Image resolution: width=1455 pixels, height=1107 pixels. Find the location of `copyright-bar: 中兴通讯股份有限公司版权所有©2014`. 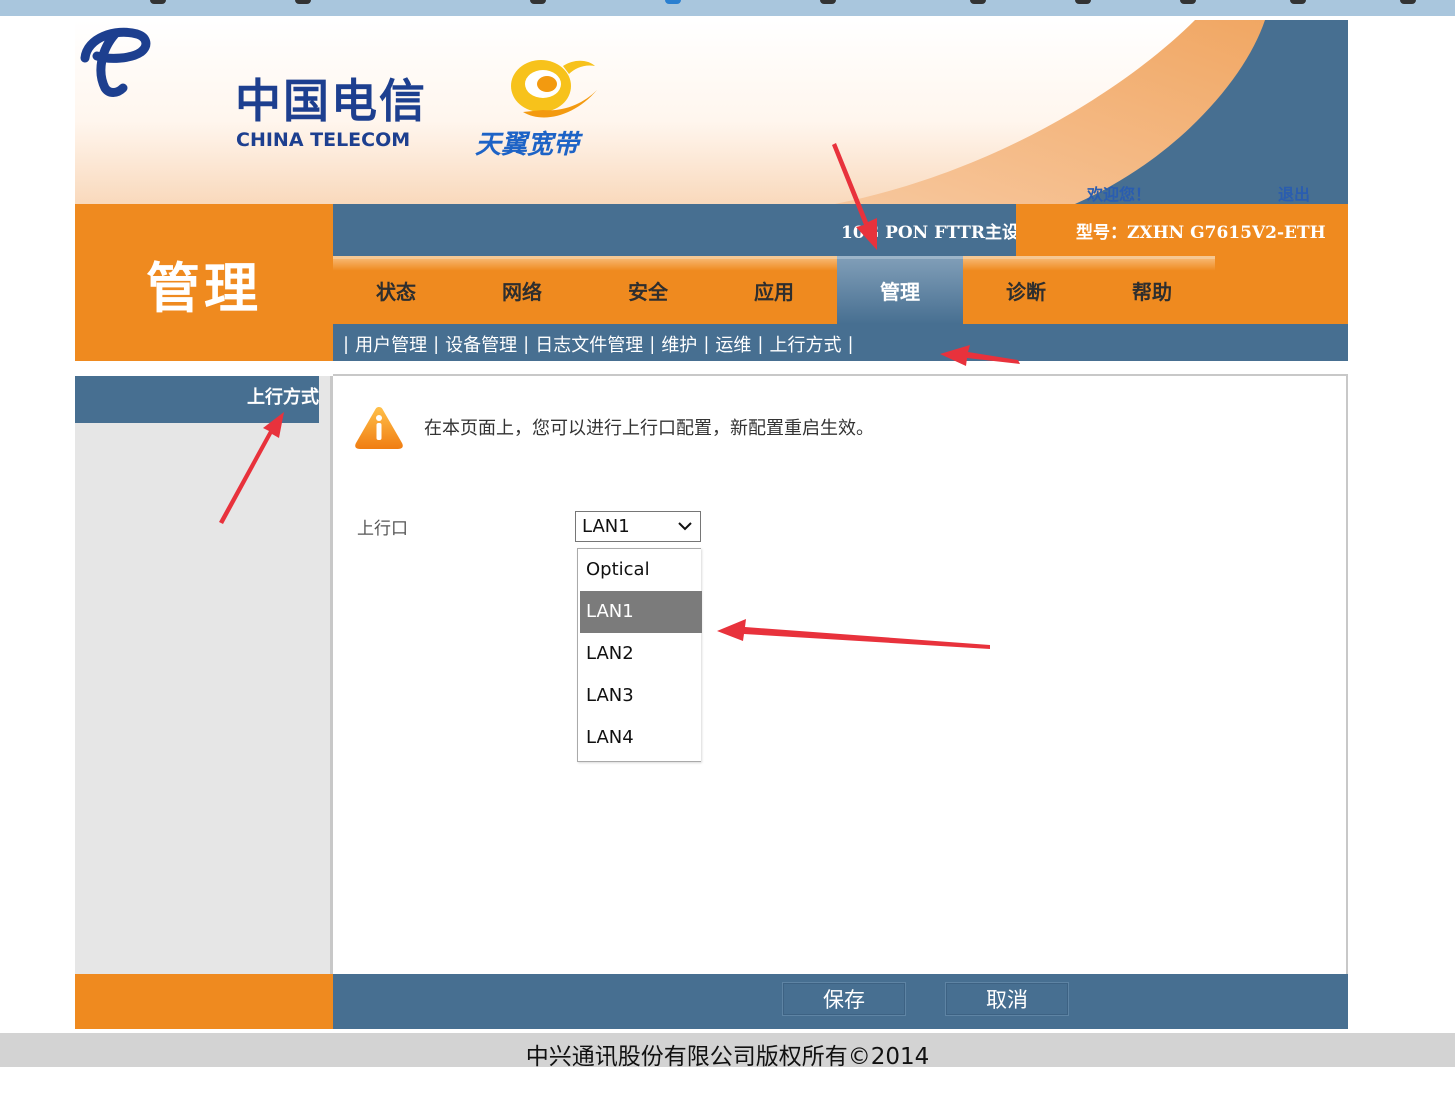

copyright-bar: 中兴通讯股份有限公司版权所有©2014 is located at coordinates (727, 1051).